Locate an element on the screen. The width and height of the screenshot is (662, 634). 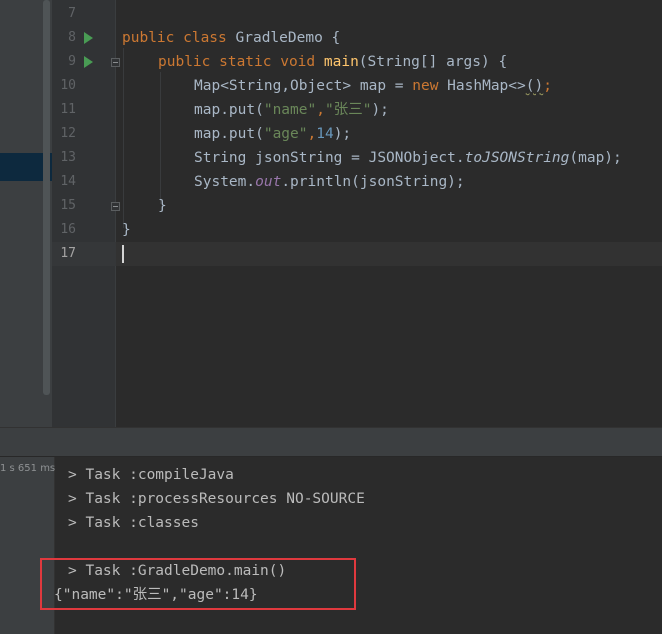
console-line: > Task :processResources NO-SOURCE is located at coordinates (216, 499).